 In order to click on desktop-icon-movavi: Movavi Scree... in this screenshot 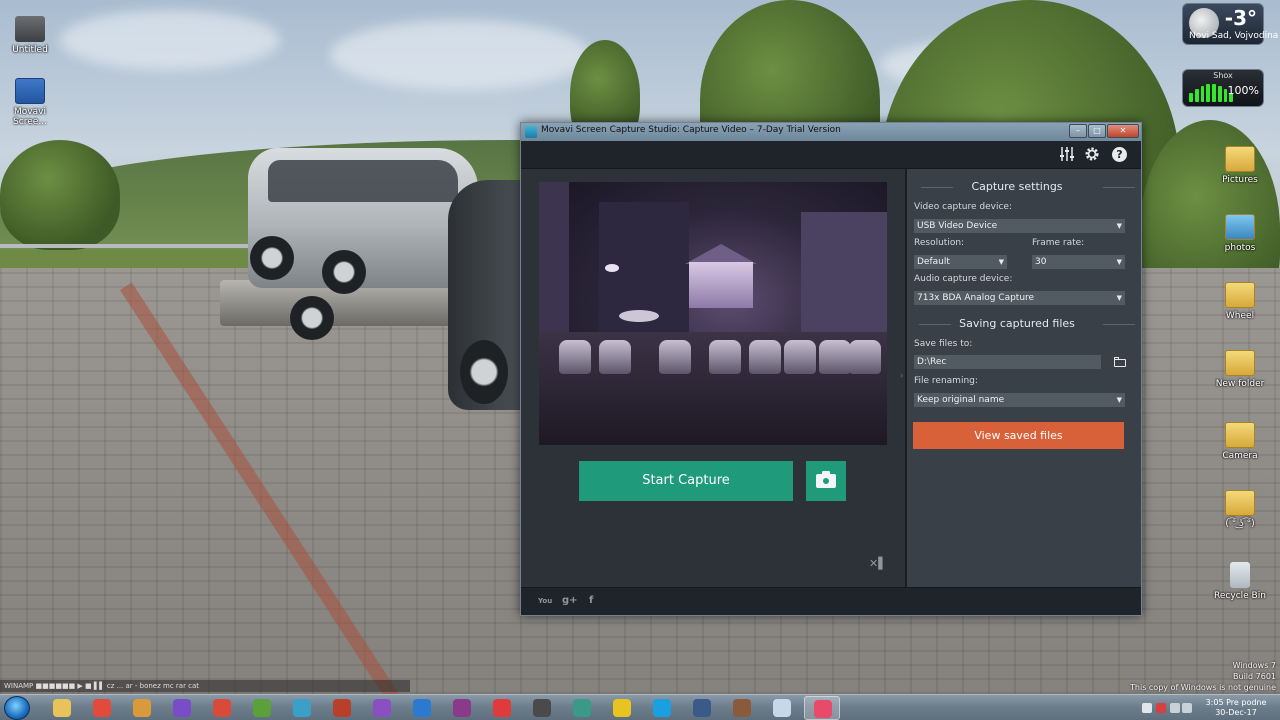, I will do `click(30, 102)`.